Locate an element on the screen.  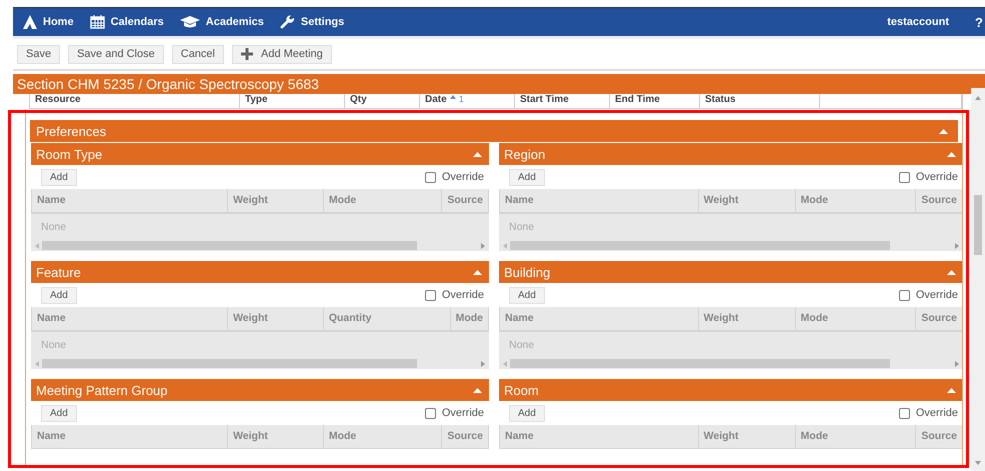
user-menu: testaccount is located at coordinates (918, 22).